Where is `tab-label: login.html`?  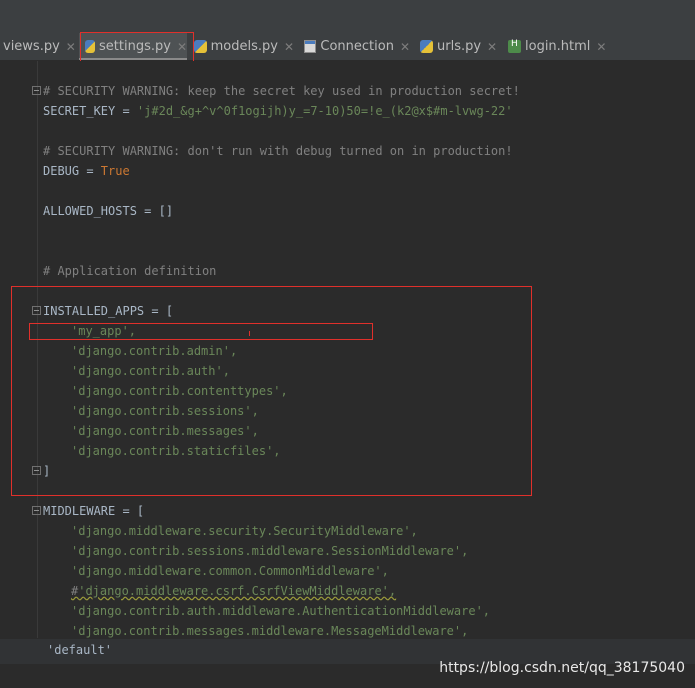 tab-label: login.html is located at coordinates (558, 46).